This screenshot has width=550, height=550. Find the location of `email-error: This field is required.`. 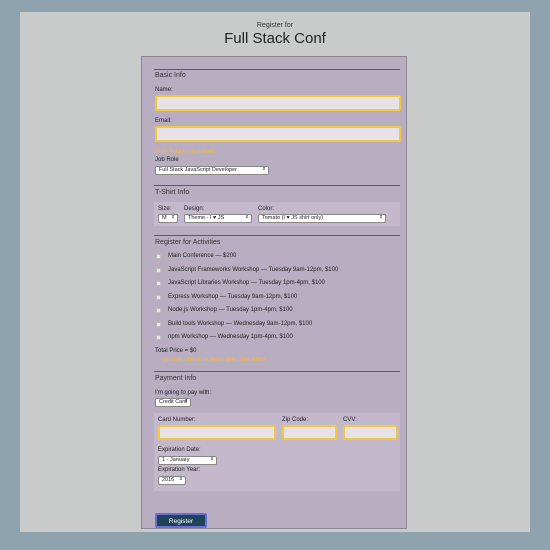

email-error: This field is required. is located at coordinates (185, 151).